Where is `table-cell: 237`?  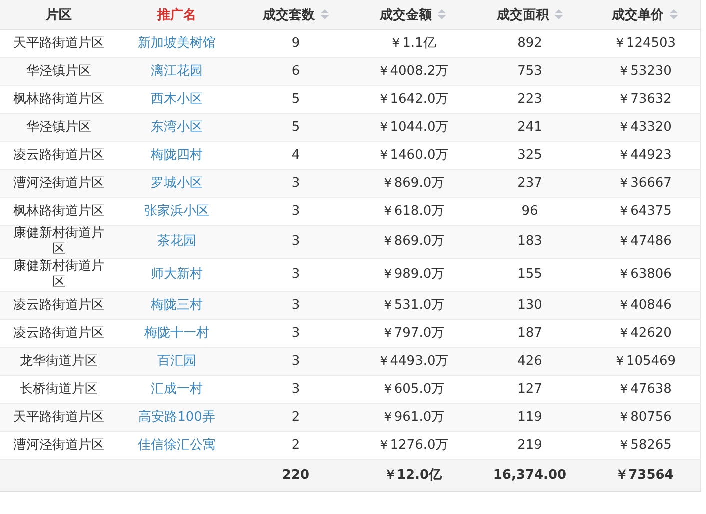 table-cell: 237 is located at coordinates (530, 184).